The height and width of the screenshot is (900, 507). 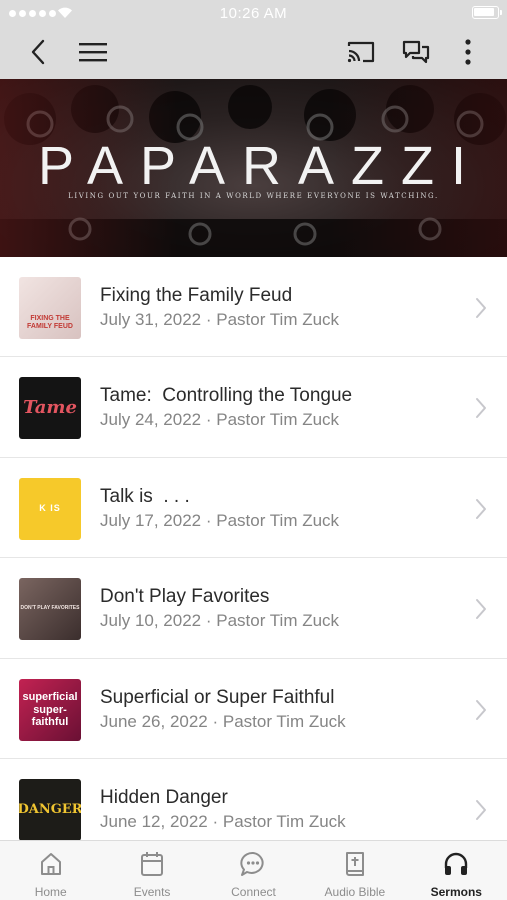 I want to click on home-icon, so click(x=50, y=864).